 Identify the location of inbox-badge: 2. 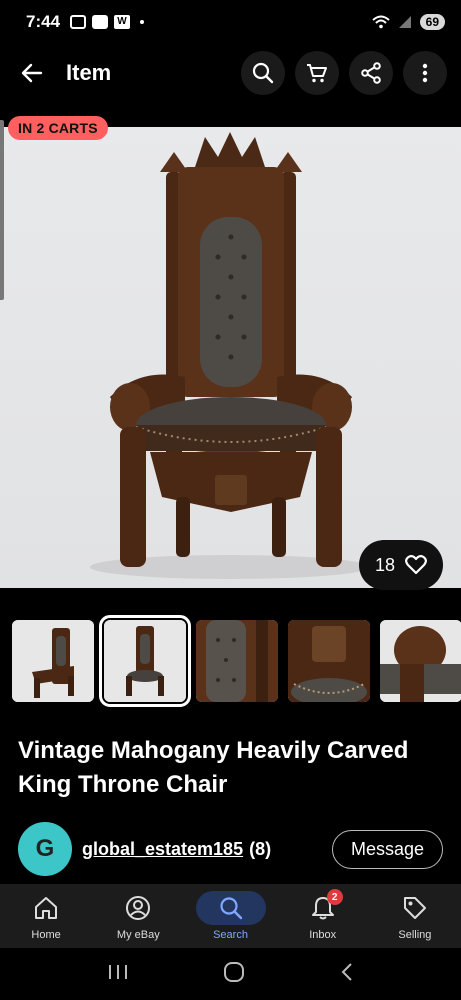
(334, 897).